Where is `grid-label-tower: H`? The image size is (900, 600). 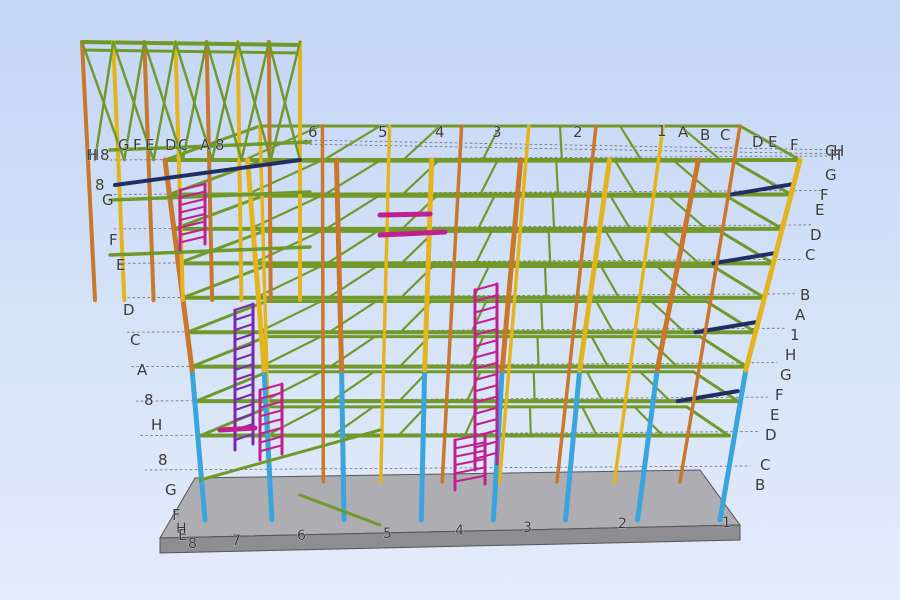
grid-label-tower: H is located at coordinates (91, 155).